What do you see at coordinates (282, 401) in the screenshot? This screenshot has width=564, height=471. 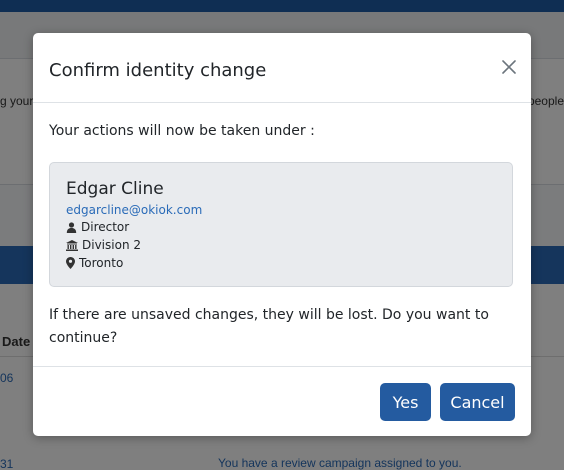 I see `modal-footer: Yes Cancel` at bounding box center [282, 401].